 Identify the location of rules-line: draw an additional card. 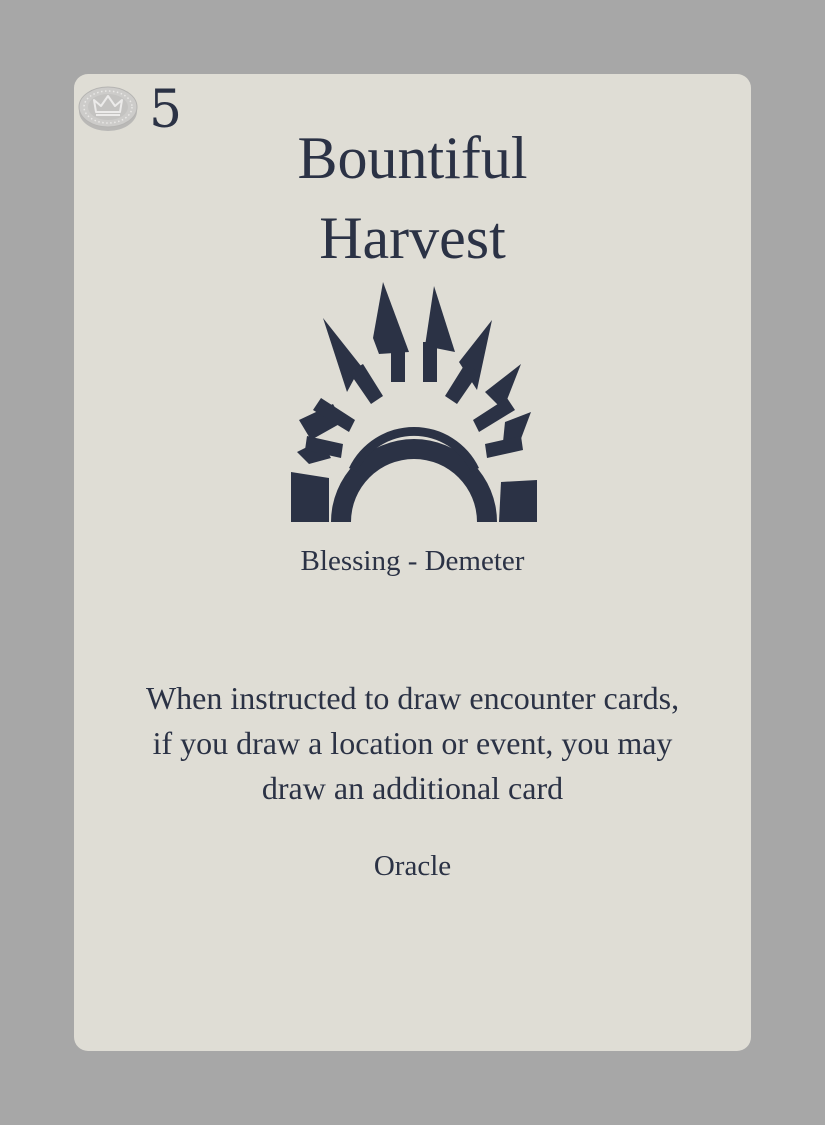
(412, 788).